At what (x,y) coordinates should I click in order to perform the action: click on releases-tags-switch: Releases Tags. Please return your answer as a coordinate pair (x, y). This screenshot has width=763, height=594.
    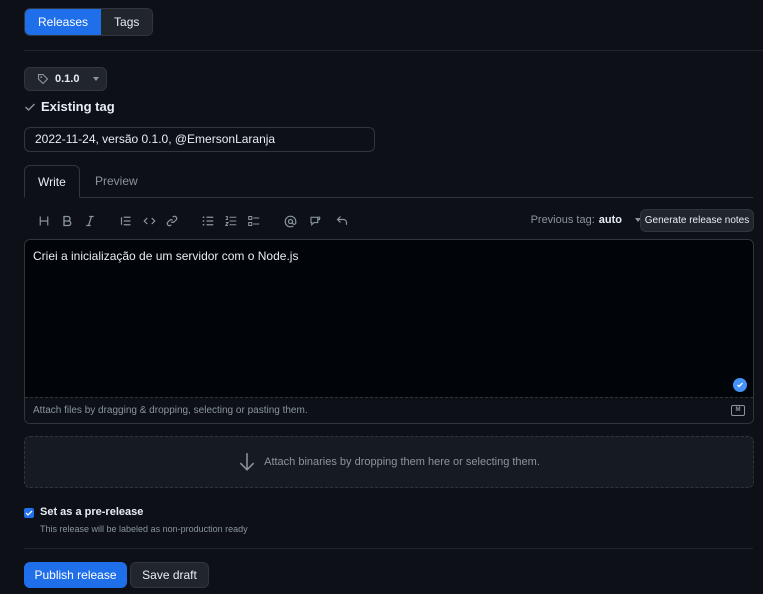
    Looking at the image, I should click on (89, 22).